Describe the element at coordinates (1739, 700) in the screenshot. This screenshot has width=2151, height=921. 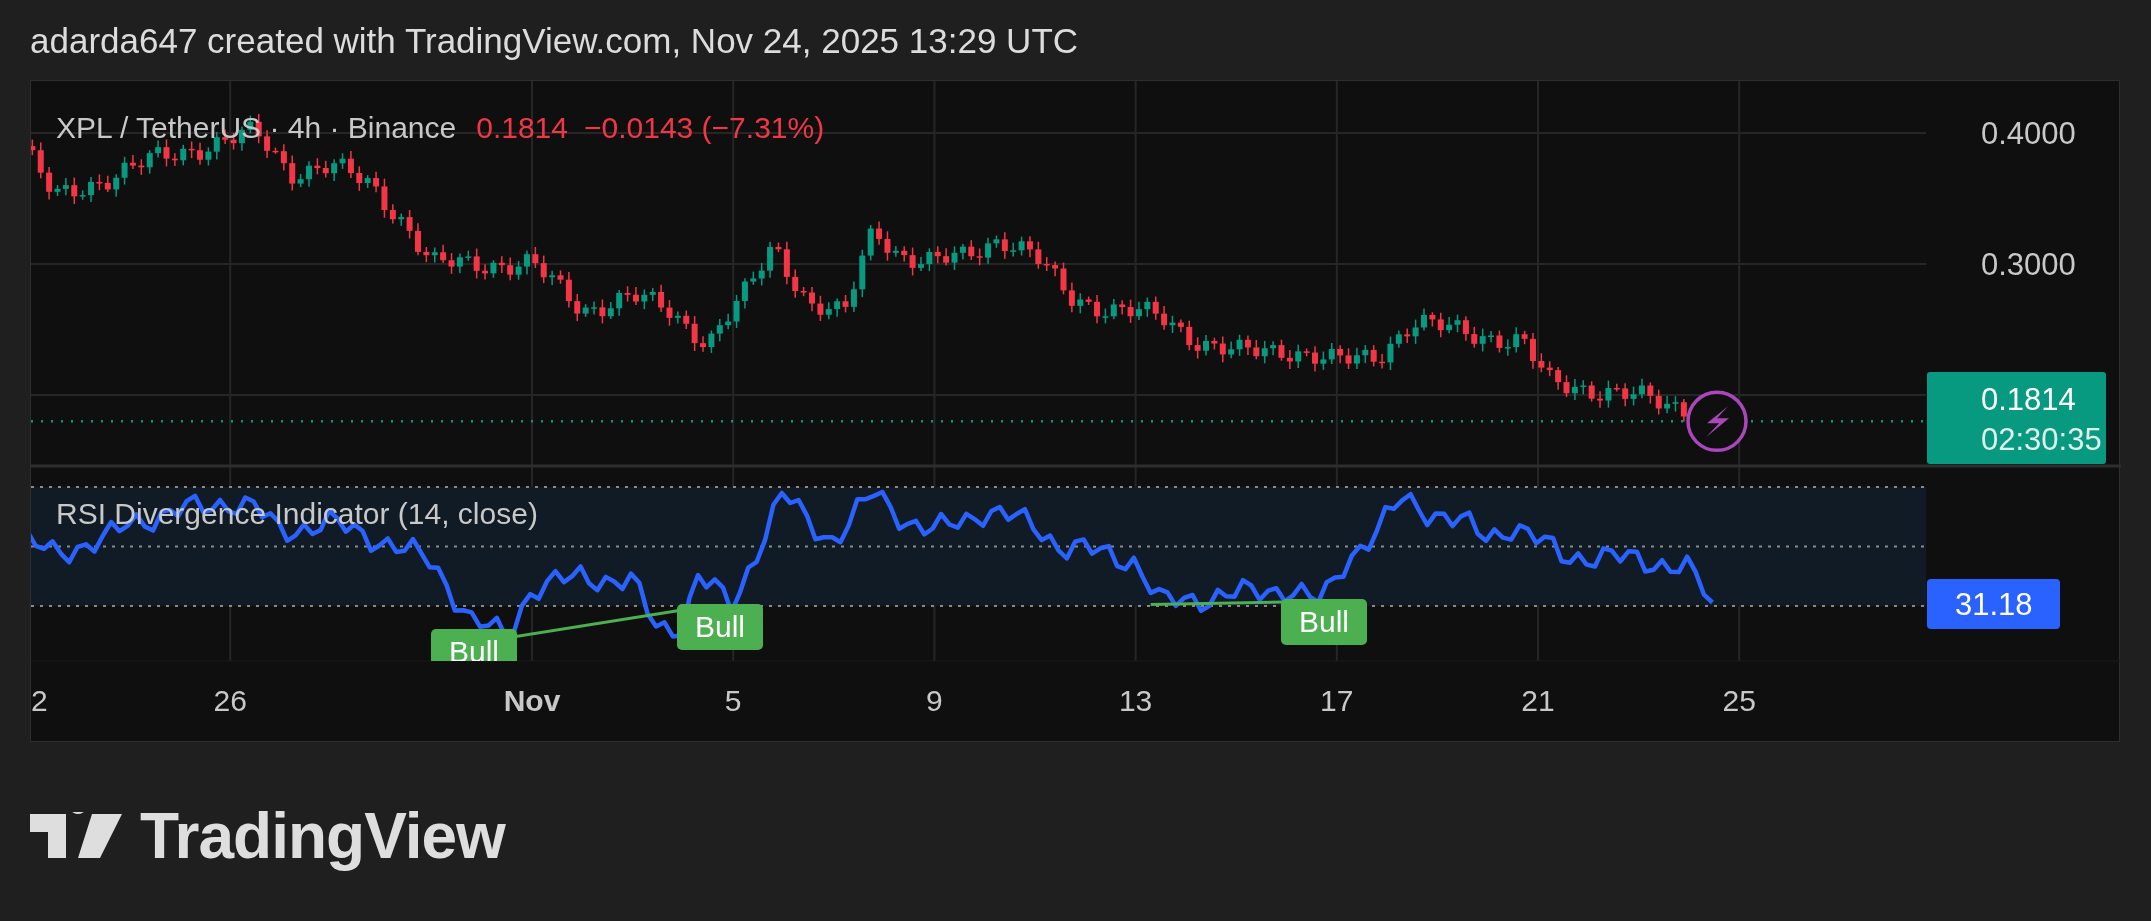
I see `date-label: 25` at that location.